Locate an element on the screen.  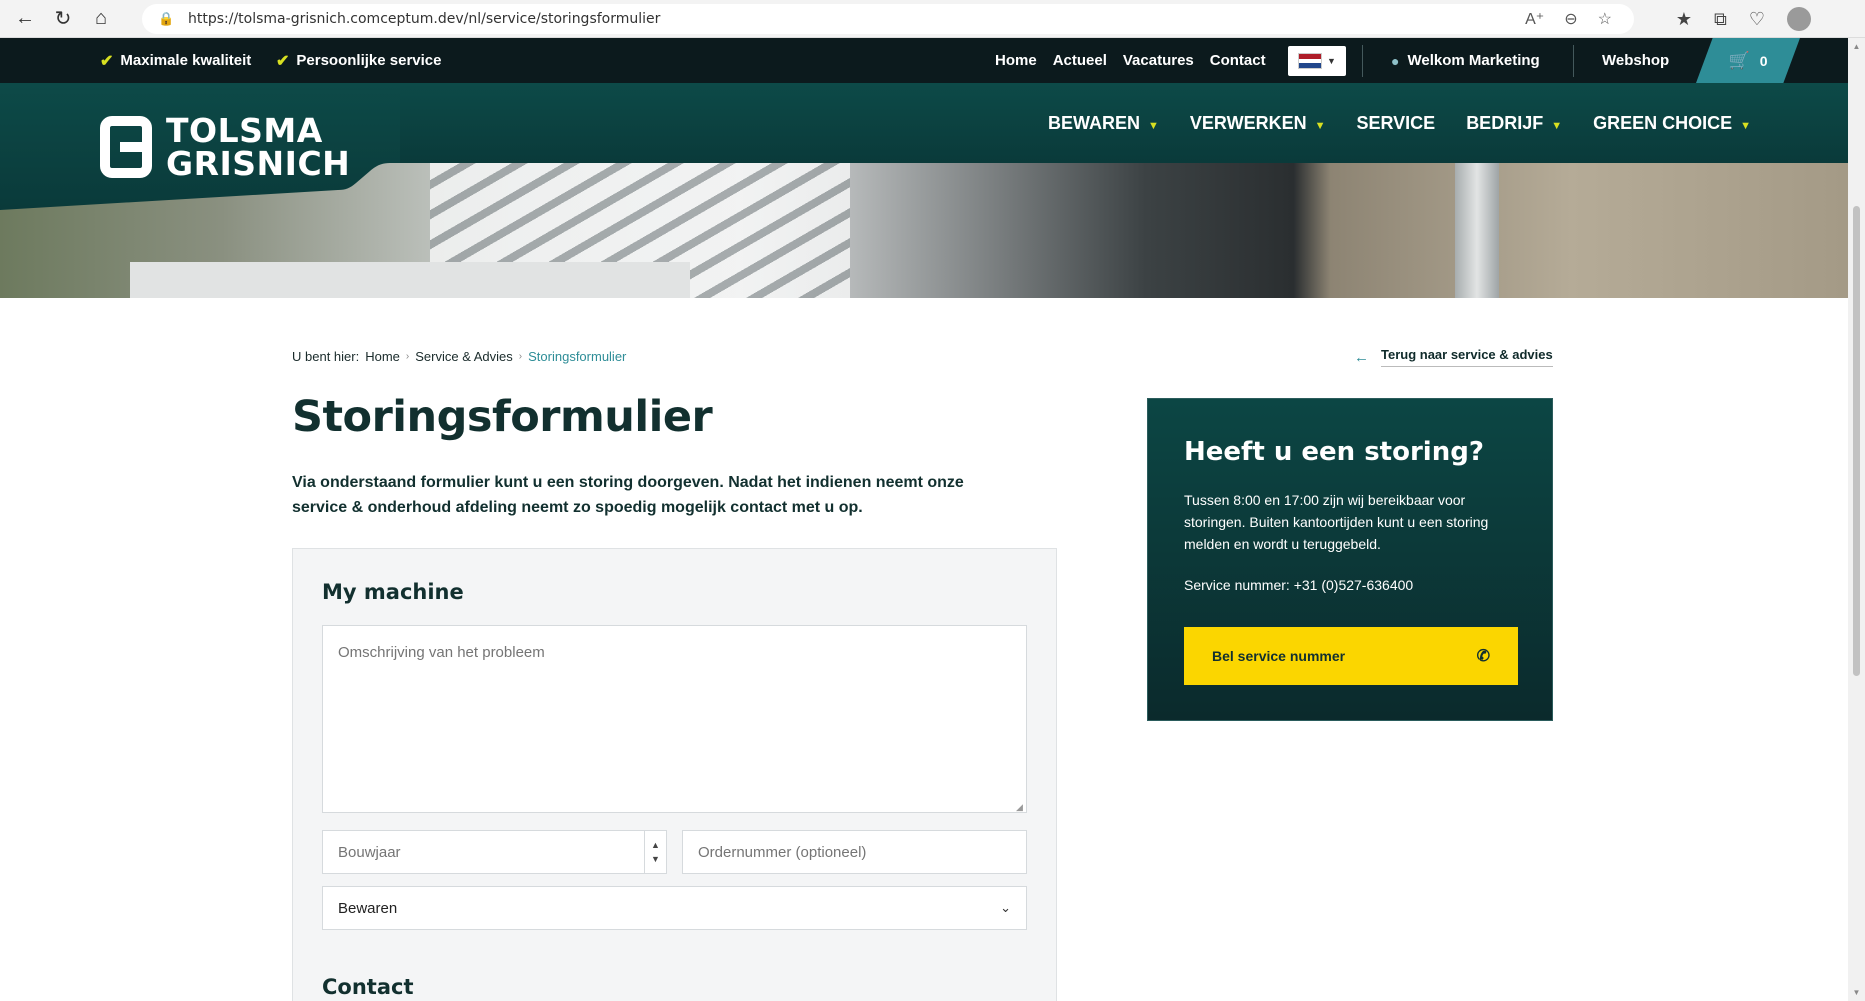
site-logo: TOLSMA GRISNICH is located at coordinates (225, 147).